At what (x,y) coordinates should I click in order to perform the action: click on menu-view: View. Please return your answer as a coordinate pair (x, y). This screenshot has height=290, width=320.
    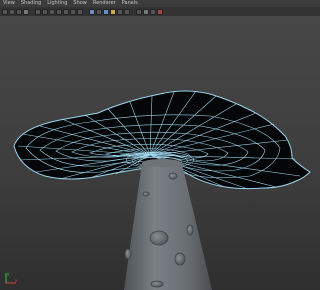
    Looking at the image, I should click on (9, 3).